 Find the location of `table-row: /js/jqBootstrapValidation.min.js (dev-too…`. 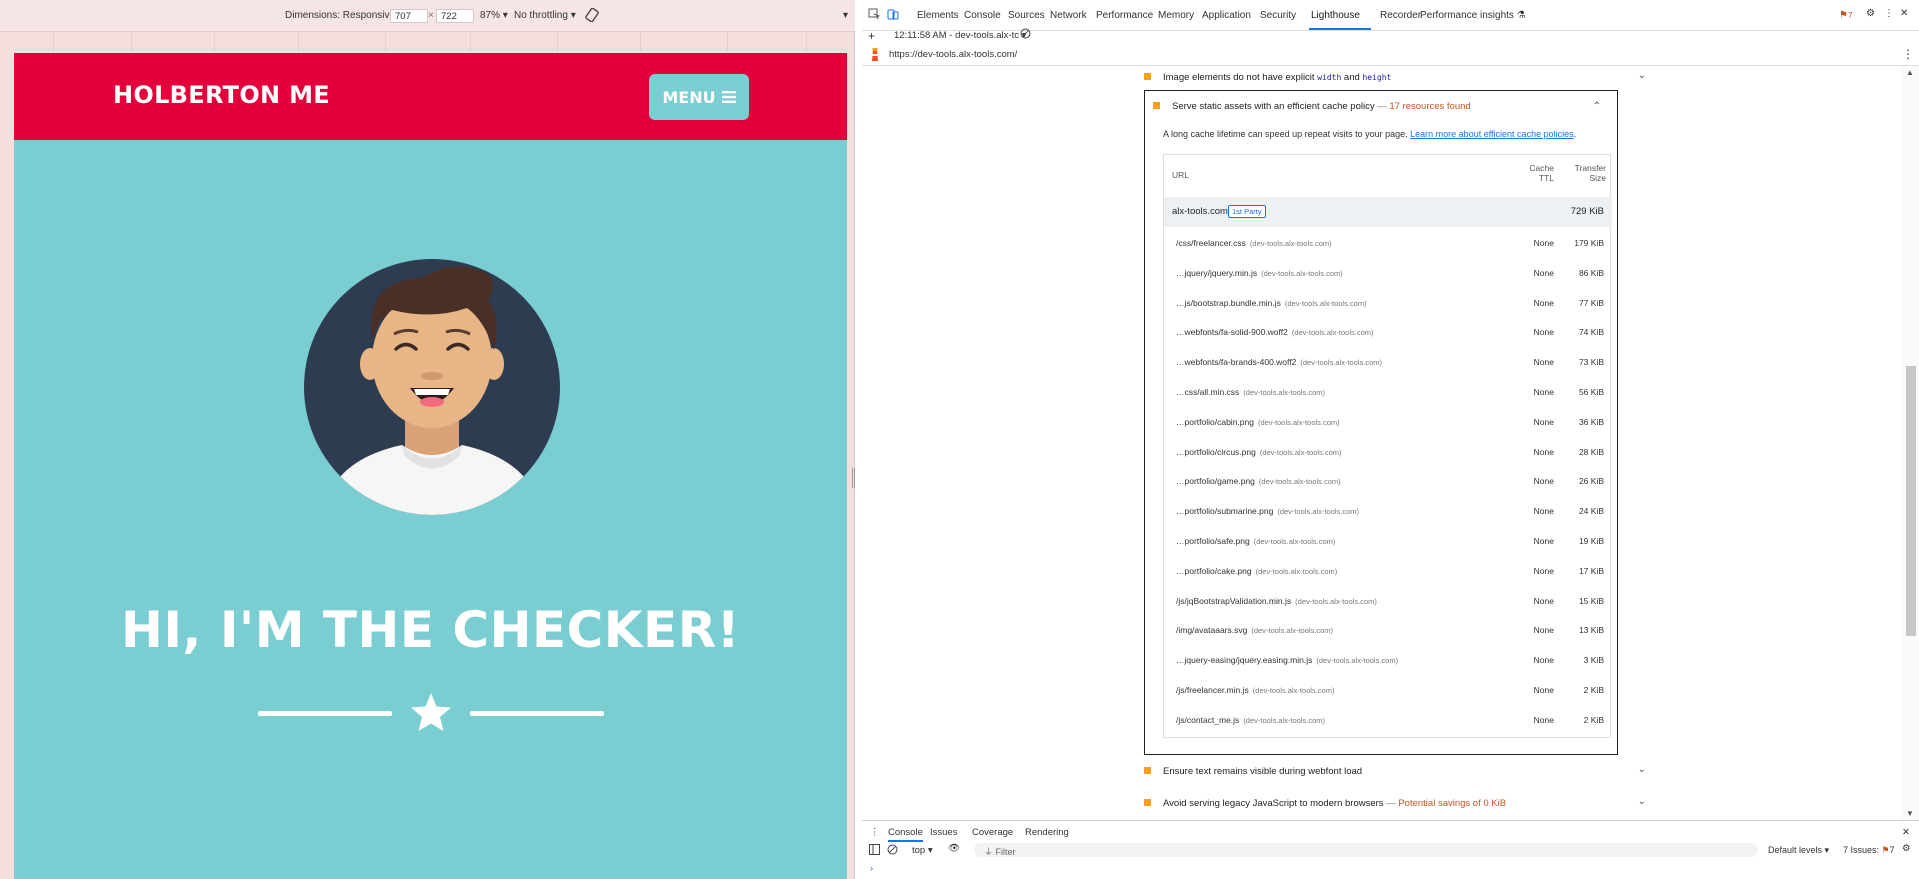

table-row: /js/jqBootstrapValidation.min.js (dev-too… is located at coordinates (1388, 600).